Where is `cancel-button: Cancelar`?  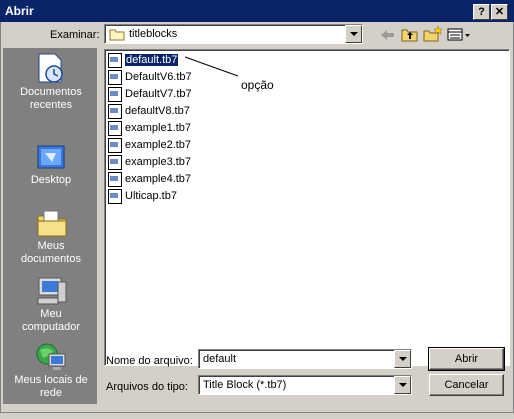 cancel-button: Cancelar is located at coordinates (466, 385).